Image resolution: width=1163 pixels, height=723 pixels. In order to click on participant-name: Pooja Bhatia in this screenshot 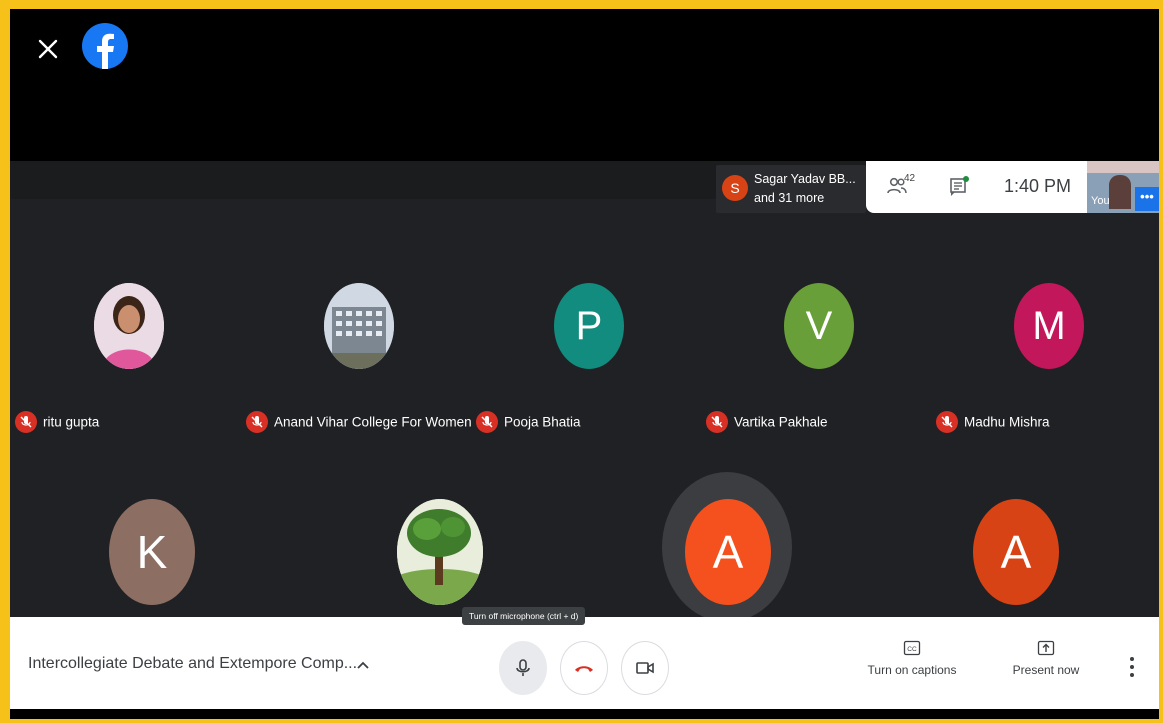, I will do `click(542, 422)`.